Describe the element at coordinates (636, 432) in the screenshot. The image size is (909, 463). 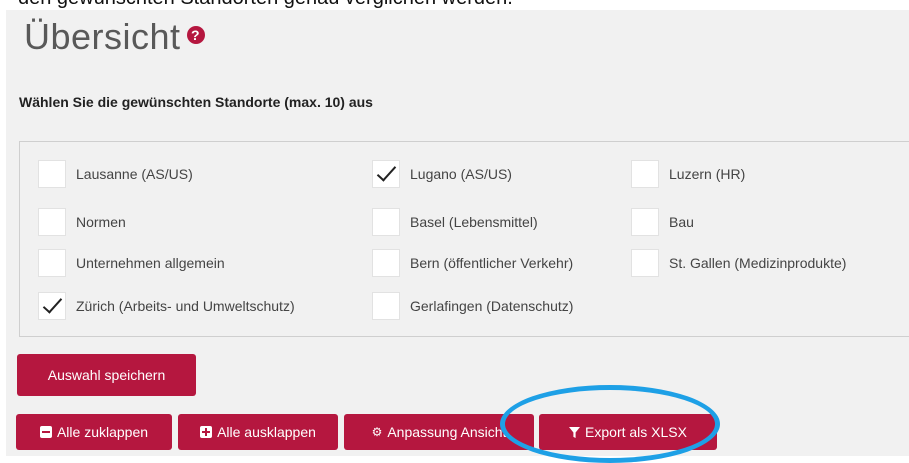
I see `export-xlsx-label: Export als XLSX` at that location.